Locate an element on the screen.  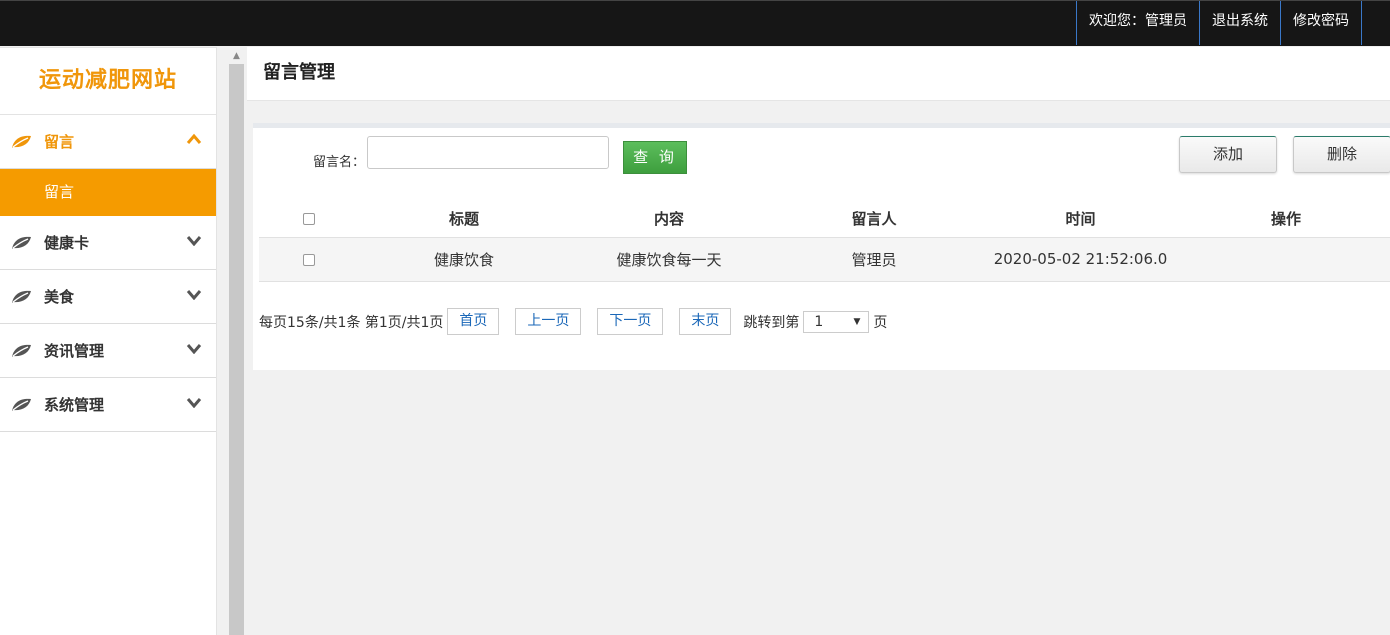
sidebar: 运动减肥网站 留言 留言 健康卡 美食 资讯管理 系统管理 is located at coordinates (108, 341).